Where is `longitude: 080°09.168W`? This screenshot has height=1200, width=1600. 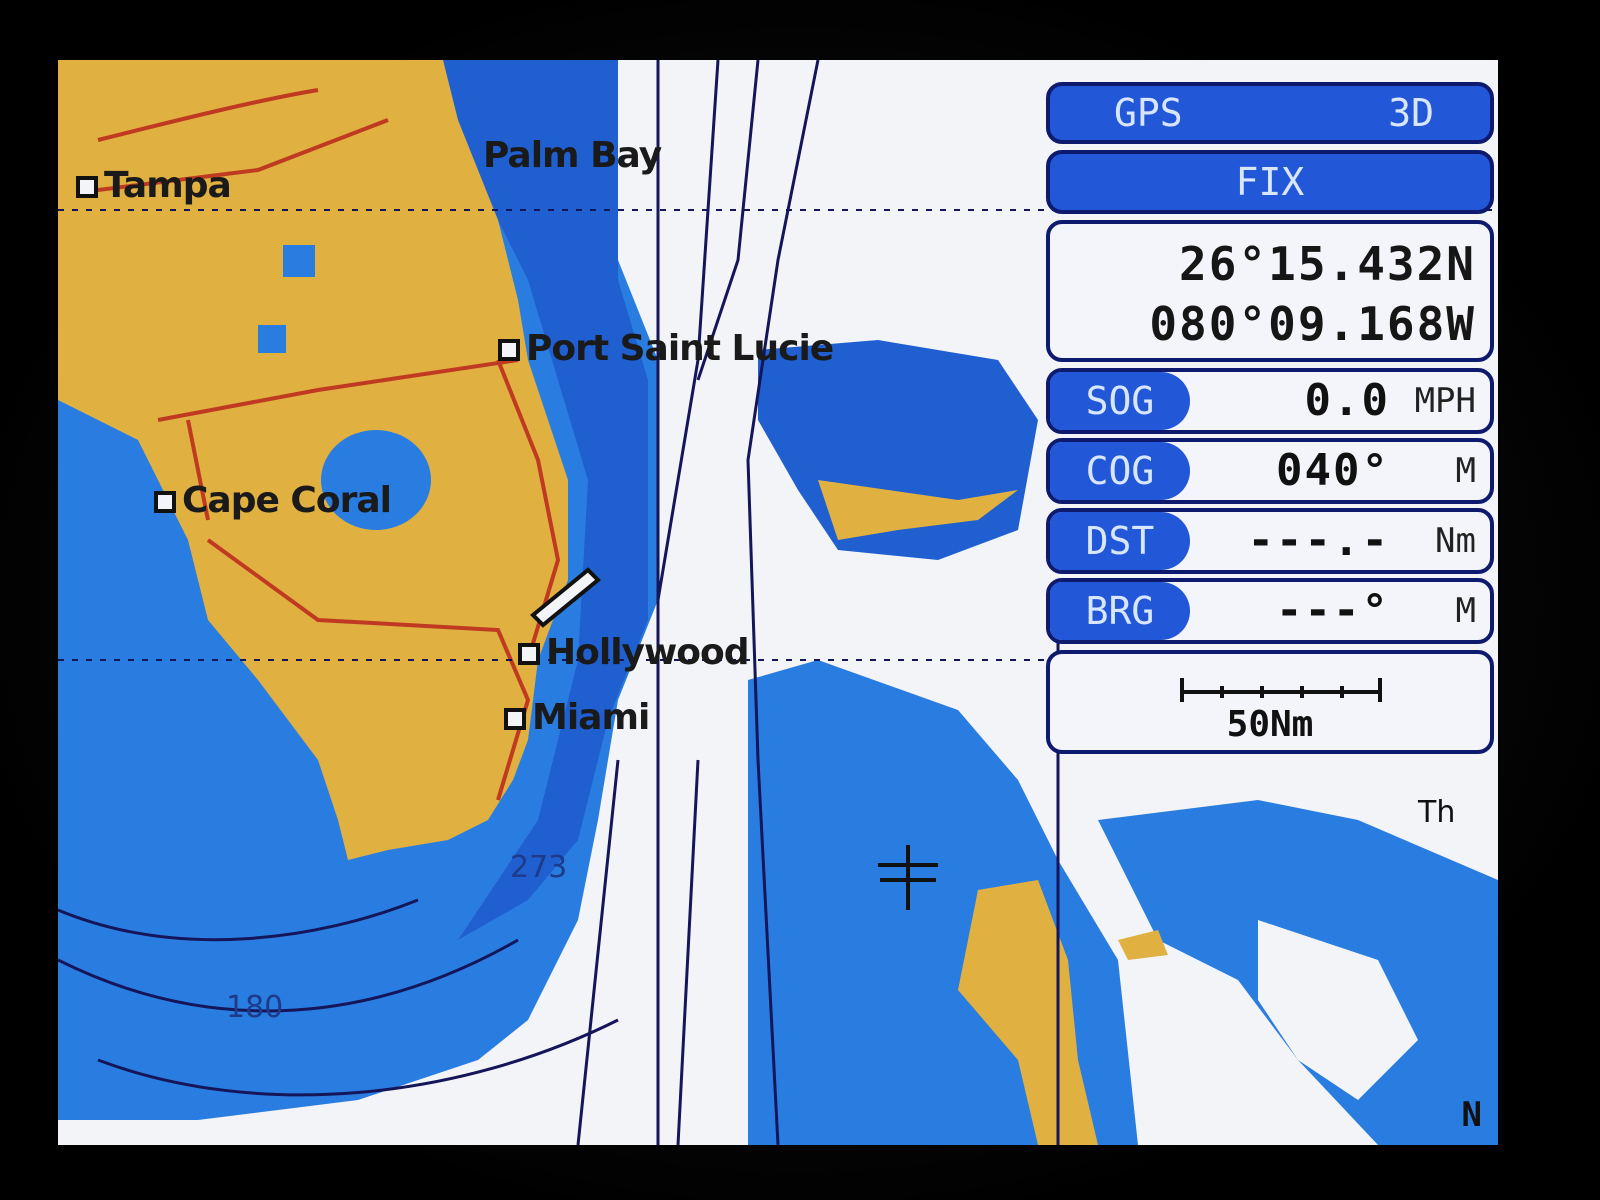
longitude: 080°09.168W is located at coordinates (1312, 324).